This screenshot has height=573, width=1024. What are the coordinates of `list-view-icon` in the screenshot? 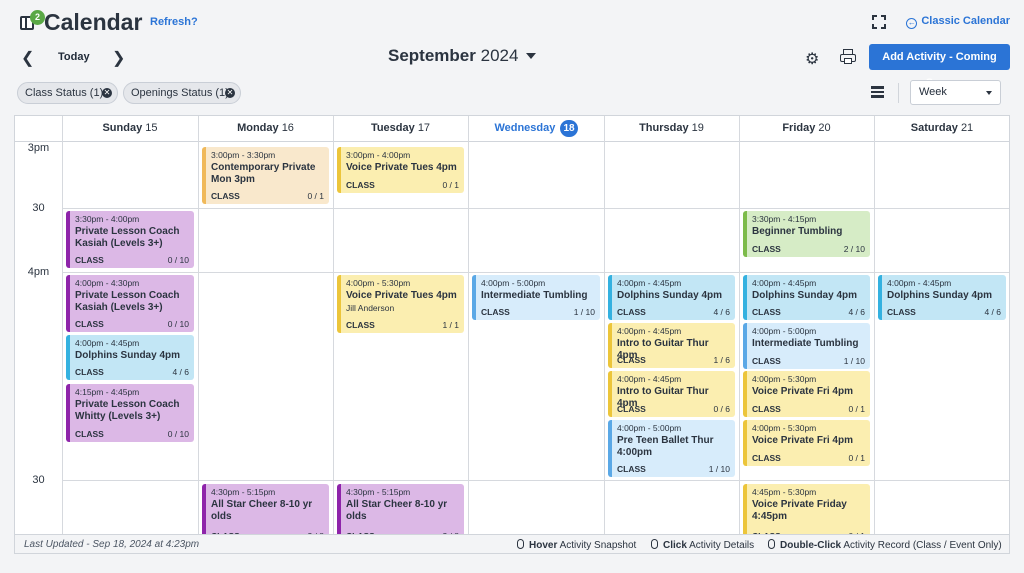 It's located at (877, 92).